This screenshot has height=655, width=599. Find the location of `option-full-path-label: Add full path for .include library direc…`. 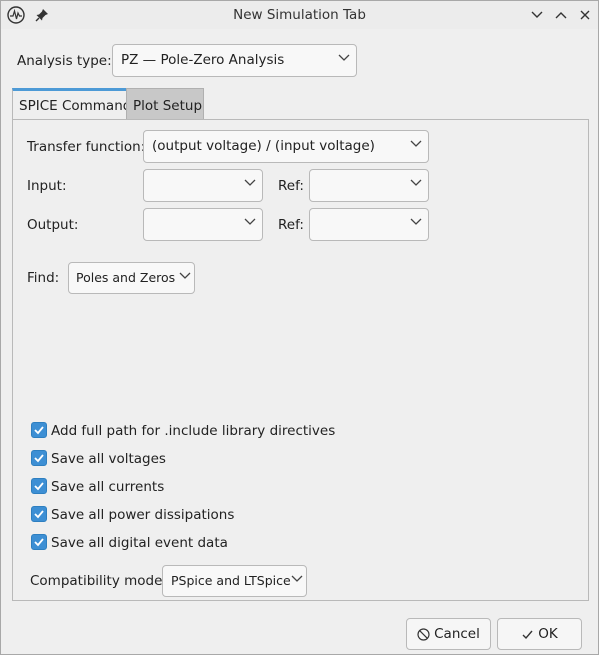

option-full-path-label: Add full path for .include library direc… is located at coordinates (193, 431).